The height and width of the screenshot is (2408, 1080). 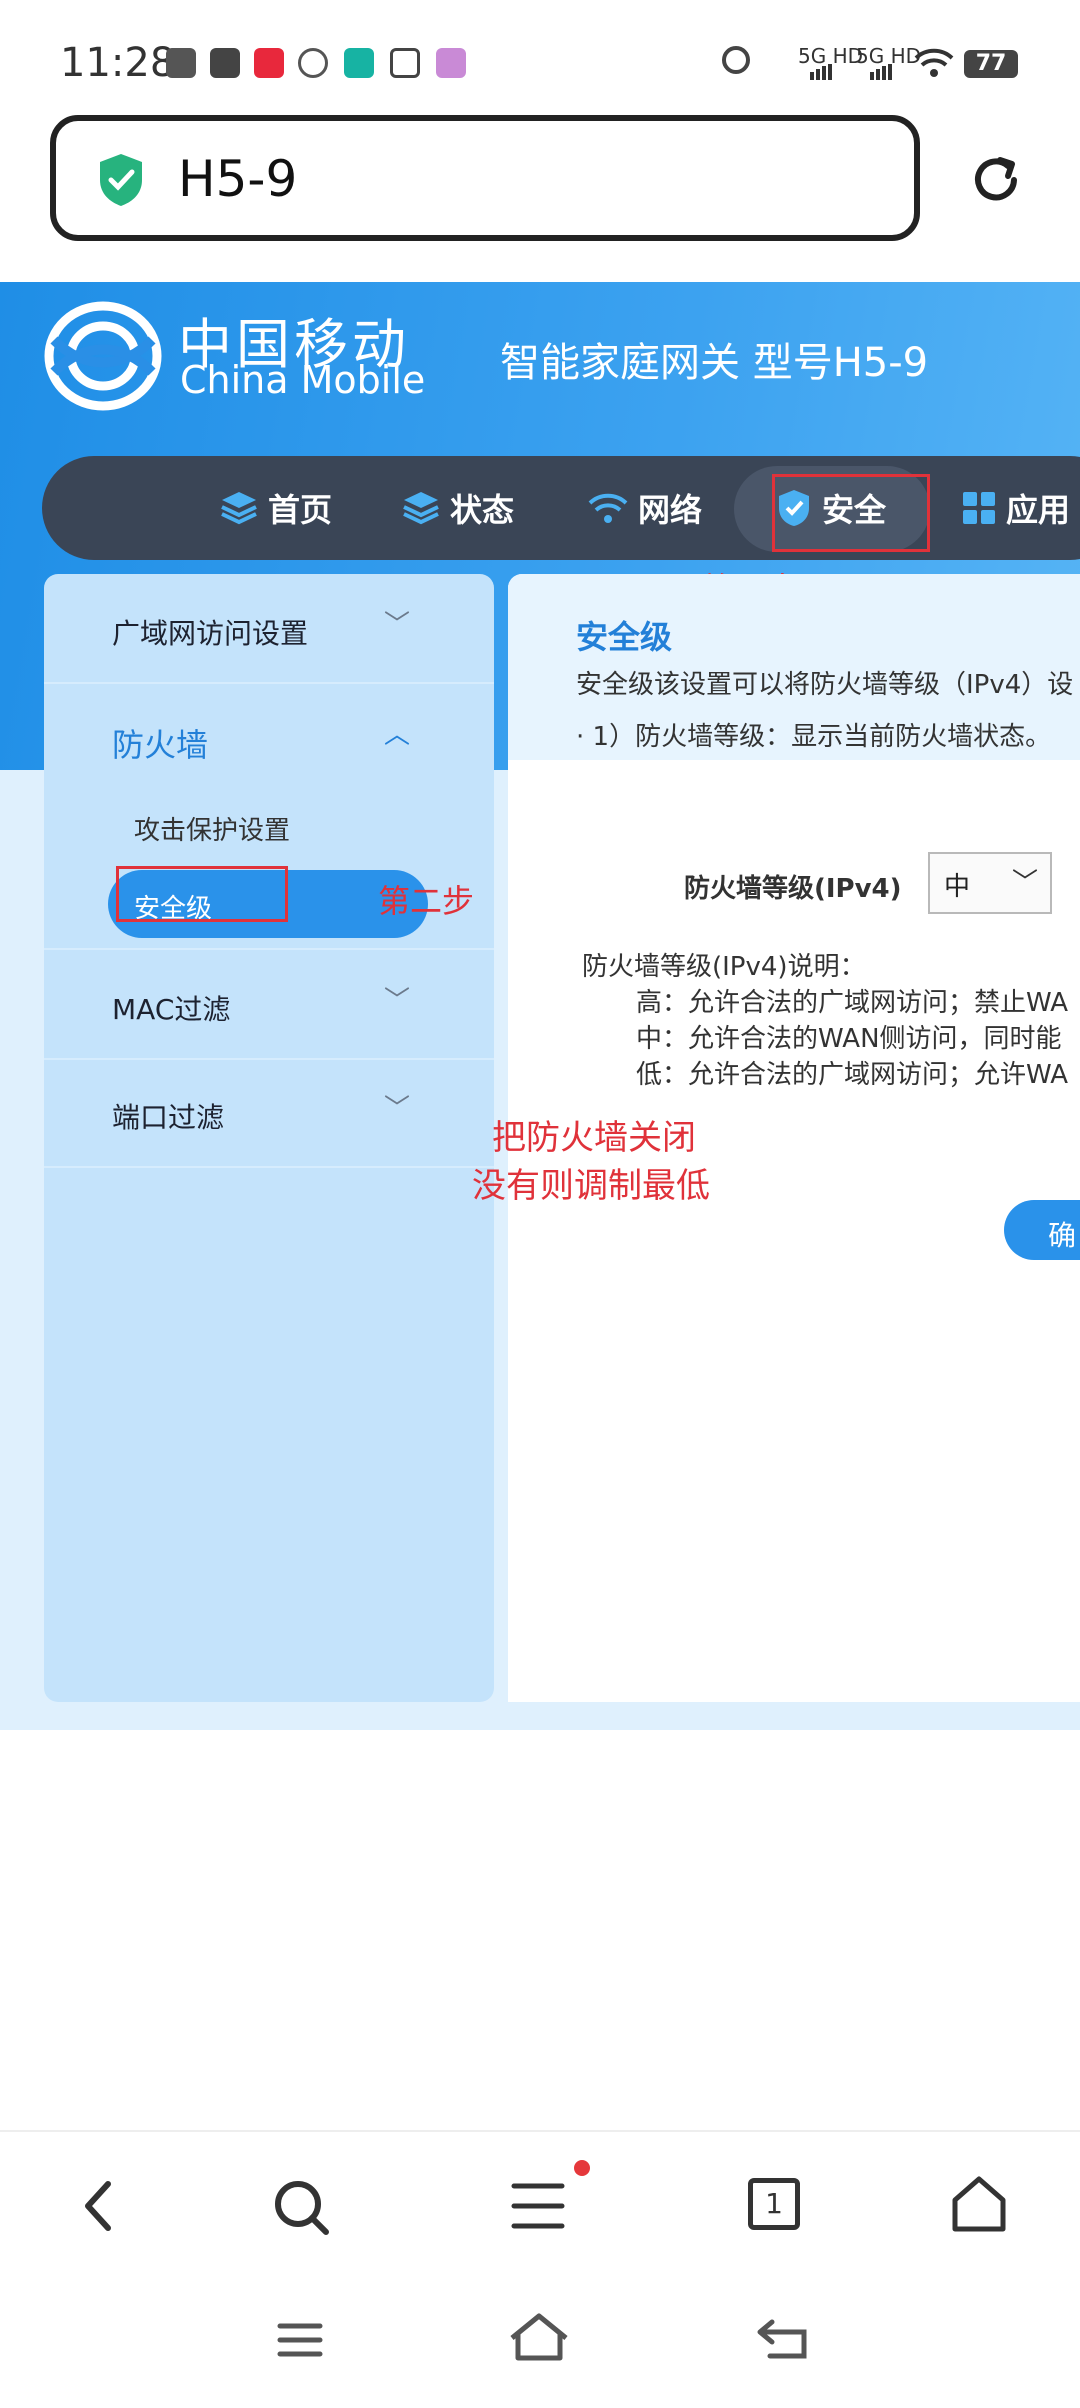 What do you see at coordinates (624, 637) in the screenshot?
I see `section-title: 安全级` at bounding box center [624, 637].